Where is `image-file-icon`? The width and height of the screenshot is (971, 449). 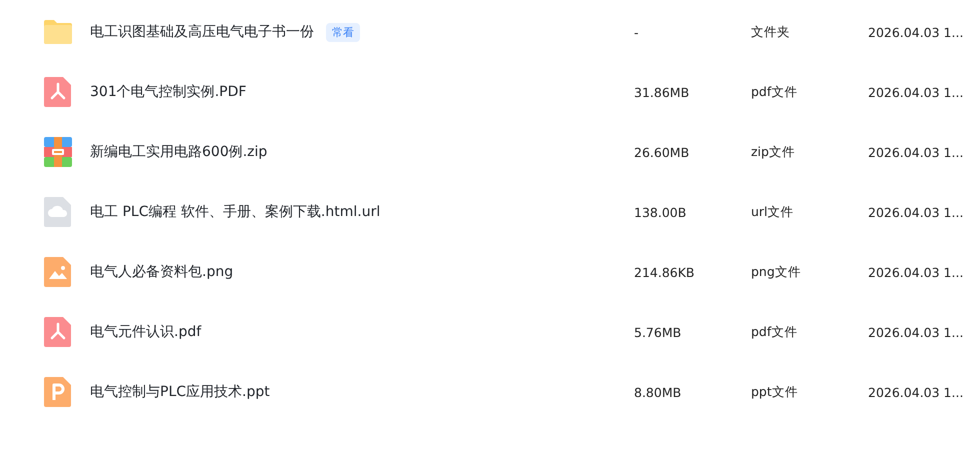
image-file-icon is located at coordinates (58, 272).